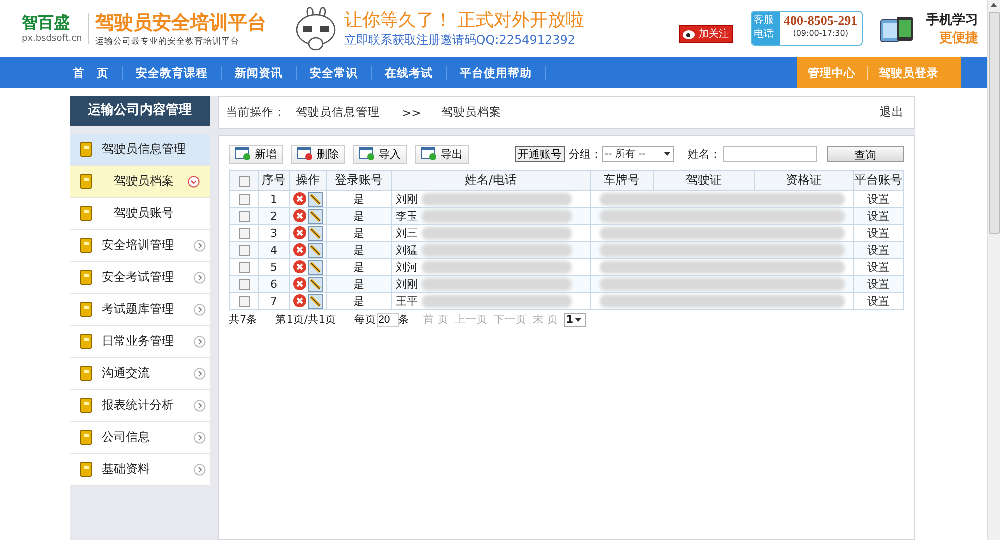 The width and height of the screenshot is (1000, 540). I want to click on nav-link: 新闻资讯, so click(259, 73).